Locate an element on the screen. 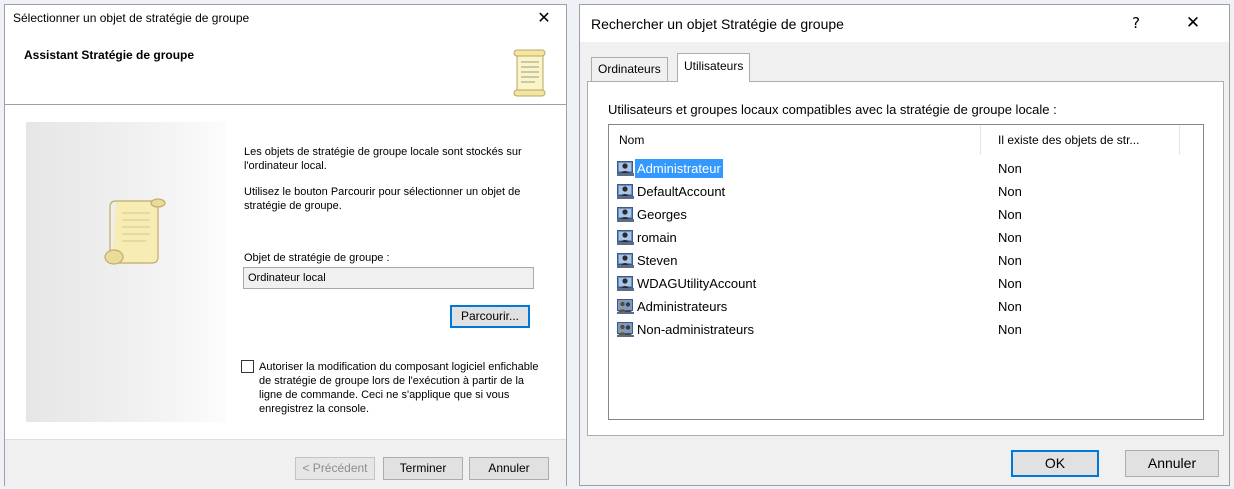 This screenshot has width=1234, height=489. list-item-name: Non-administrateurs is located at coordinates (696, 329).